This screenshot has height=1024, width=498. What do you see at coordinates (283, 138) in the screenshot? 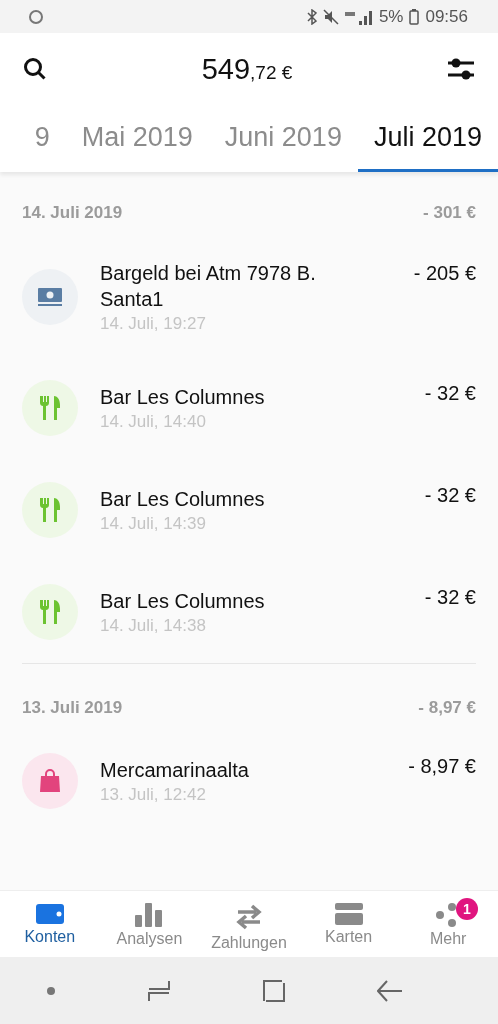
I see `month-tab: Juni 2019` at bounding box center [283, 138].